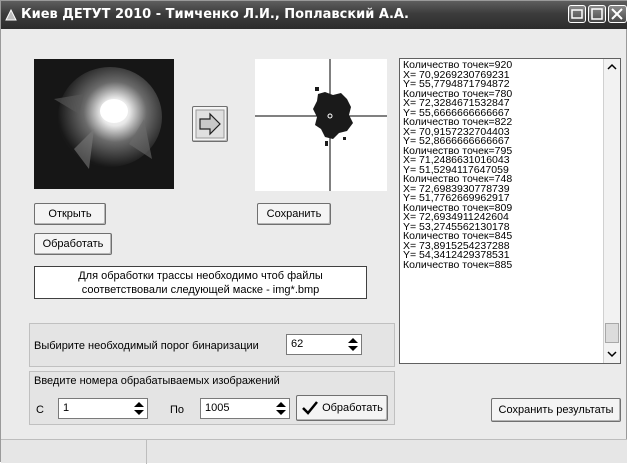 The width and height of the screenshot is (627, 464). Describe the element at coordinates (612, 333) in the screenshot. I see `scroll-thumb` at that location.